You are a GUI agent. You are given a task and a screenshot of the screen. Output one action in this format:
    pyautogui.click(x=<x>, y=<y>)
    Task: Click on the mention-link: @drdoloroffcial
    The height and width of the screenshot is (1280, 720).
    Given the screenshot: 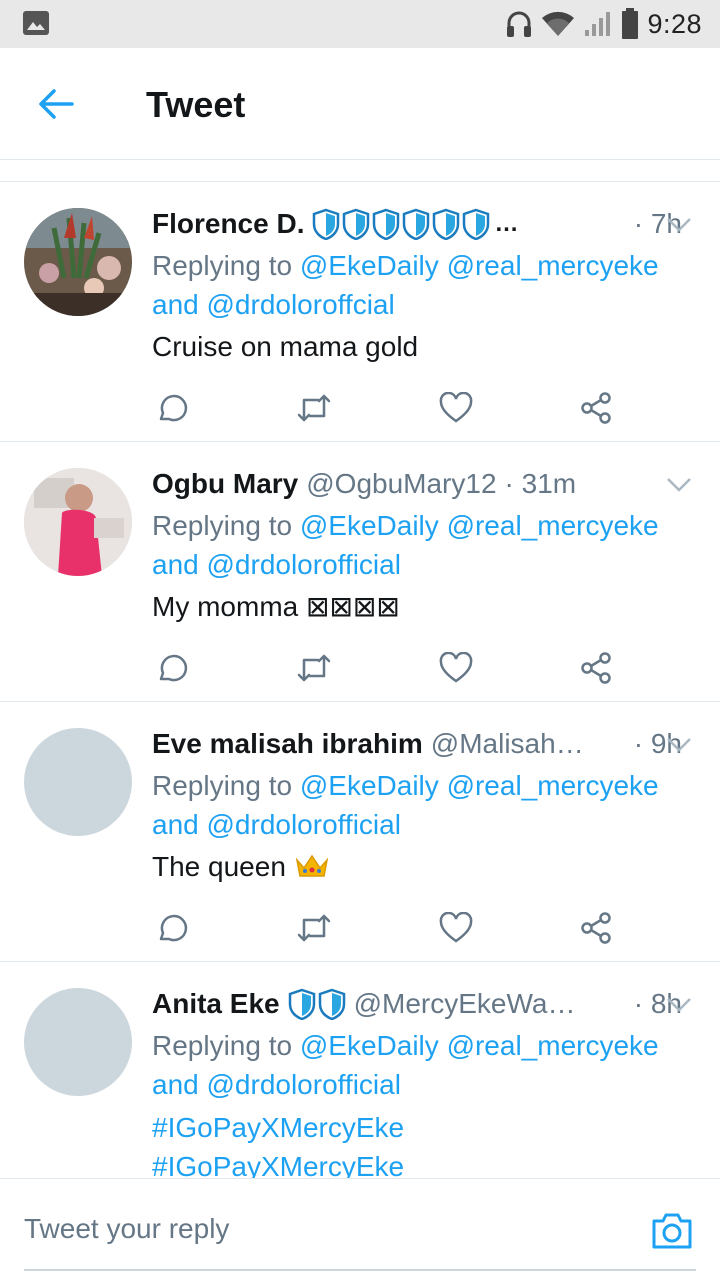 What is the action you would take?
    pyautogui.click(x=301, y=304)
    